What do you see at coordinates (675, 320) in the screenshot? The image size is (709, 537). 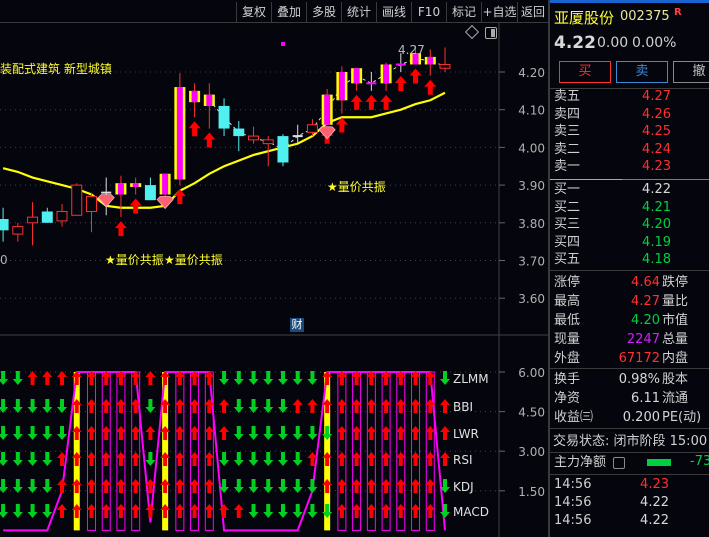 I see `row-right-label: 市值` at bounding box center [675, 320].